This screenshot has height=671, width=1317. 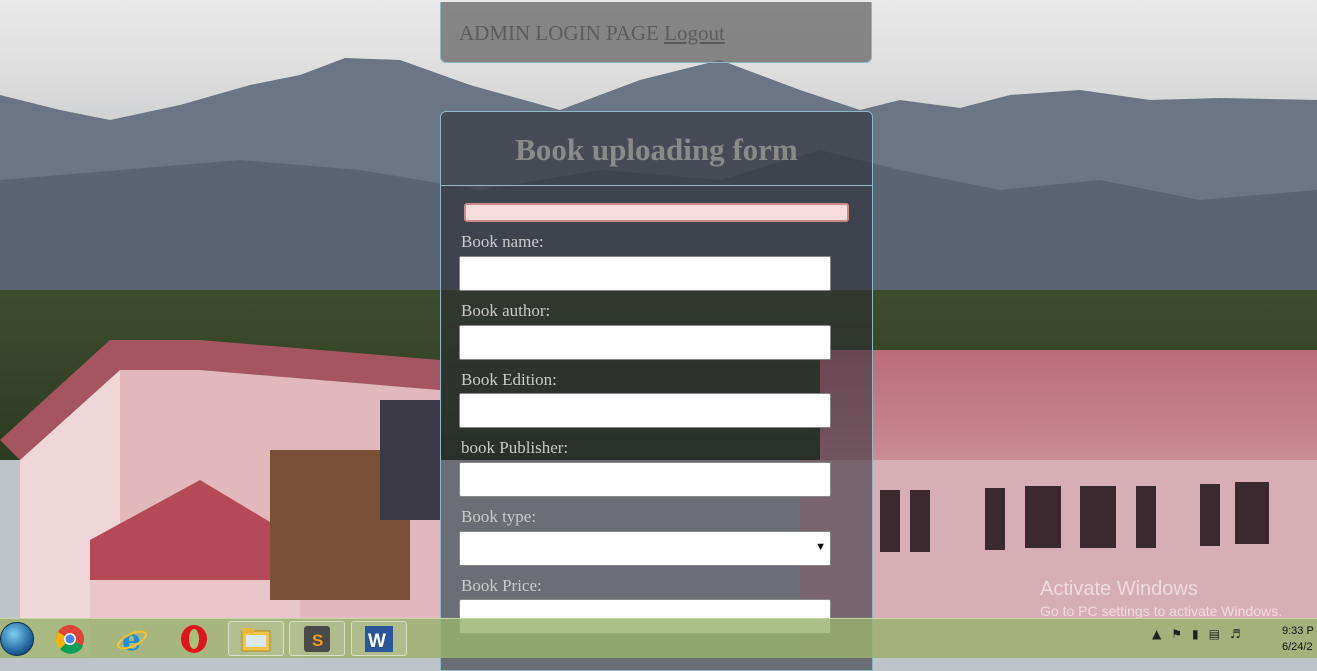 I want to click on form-header: Book uploading form, so click(x=656, y=149).